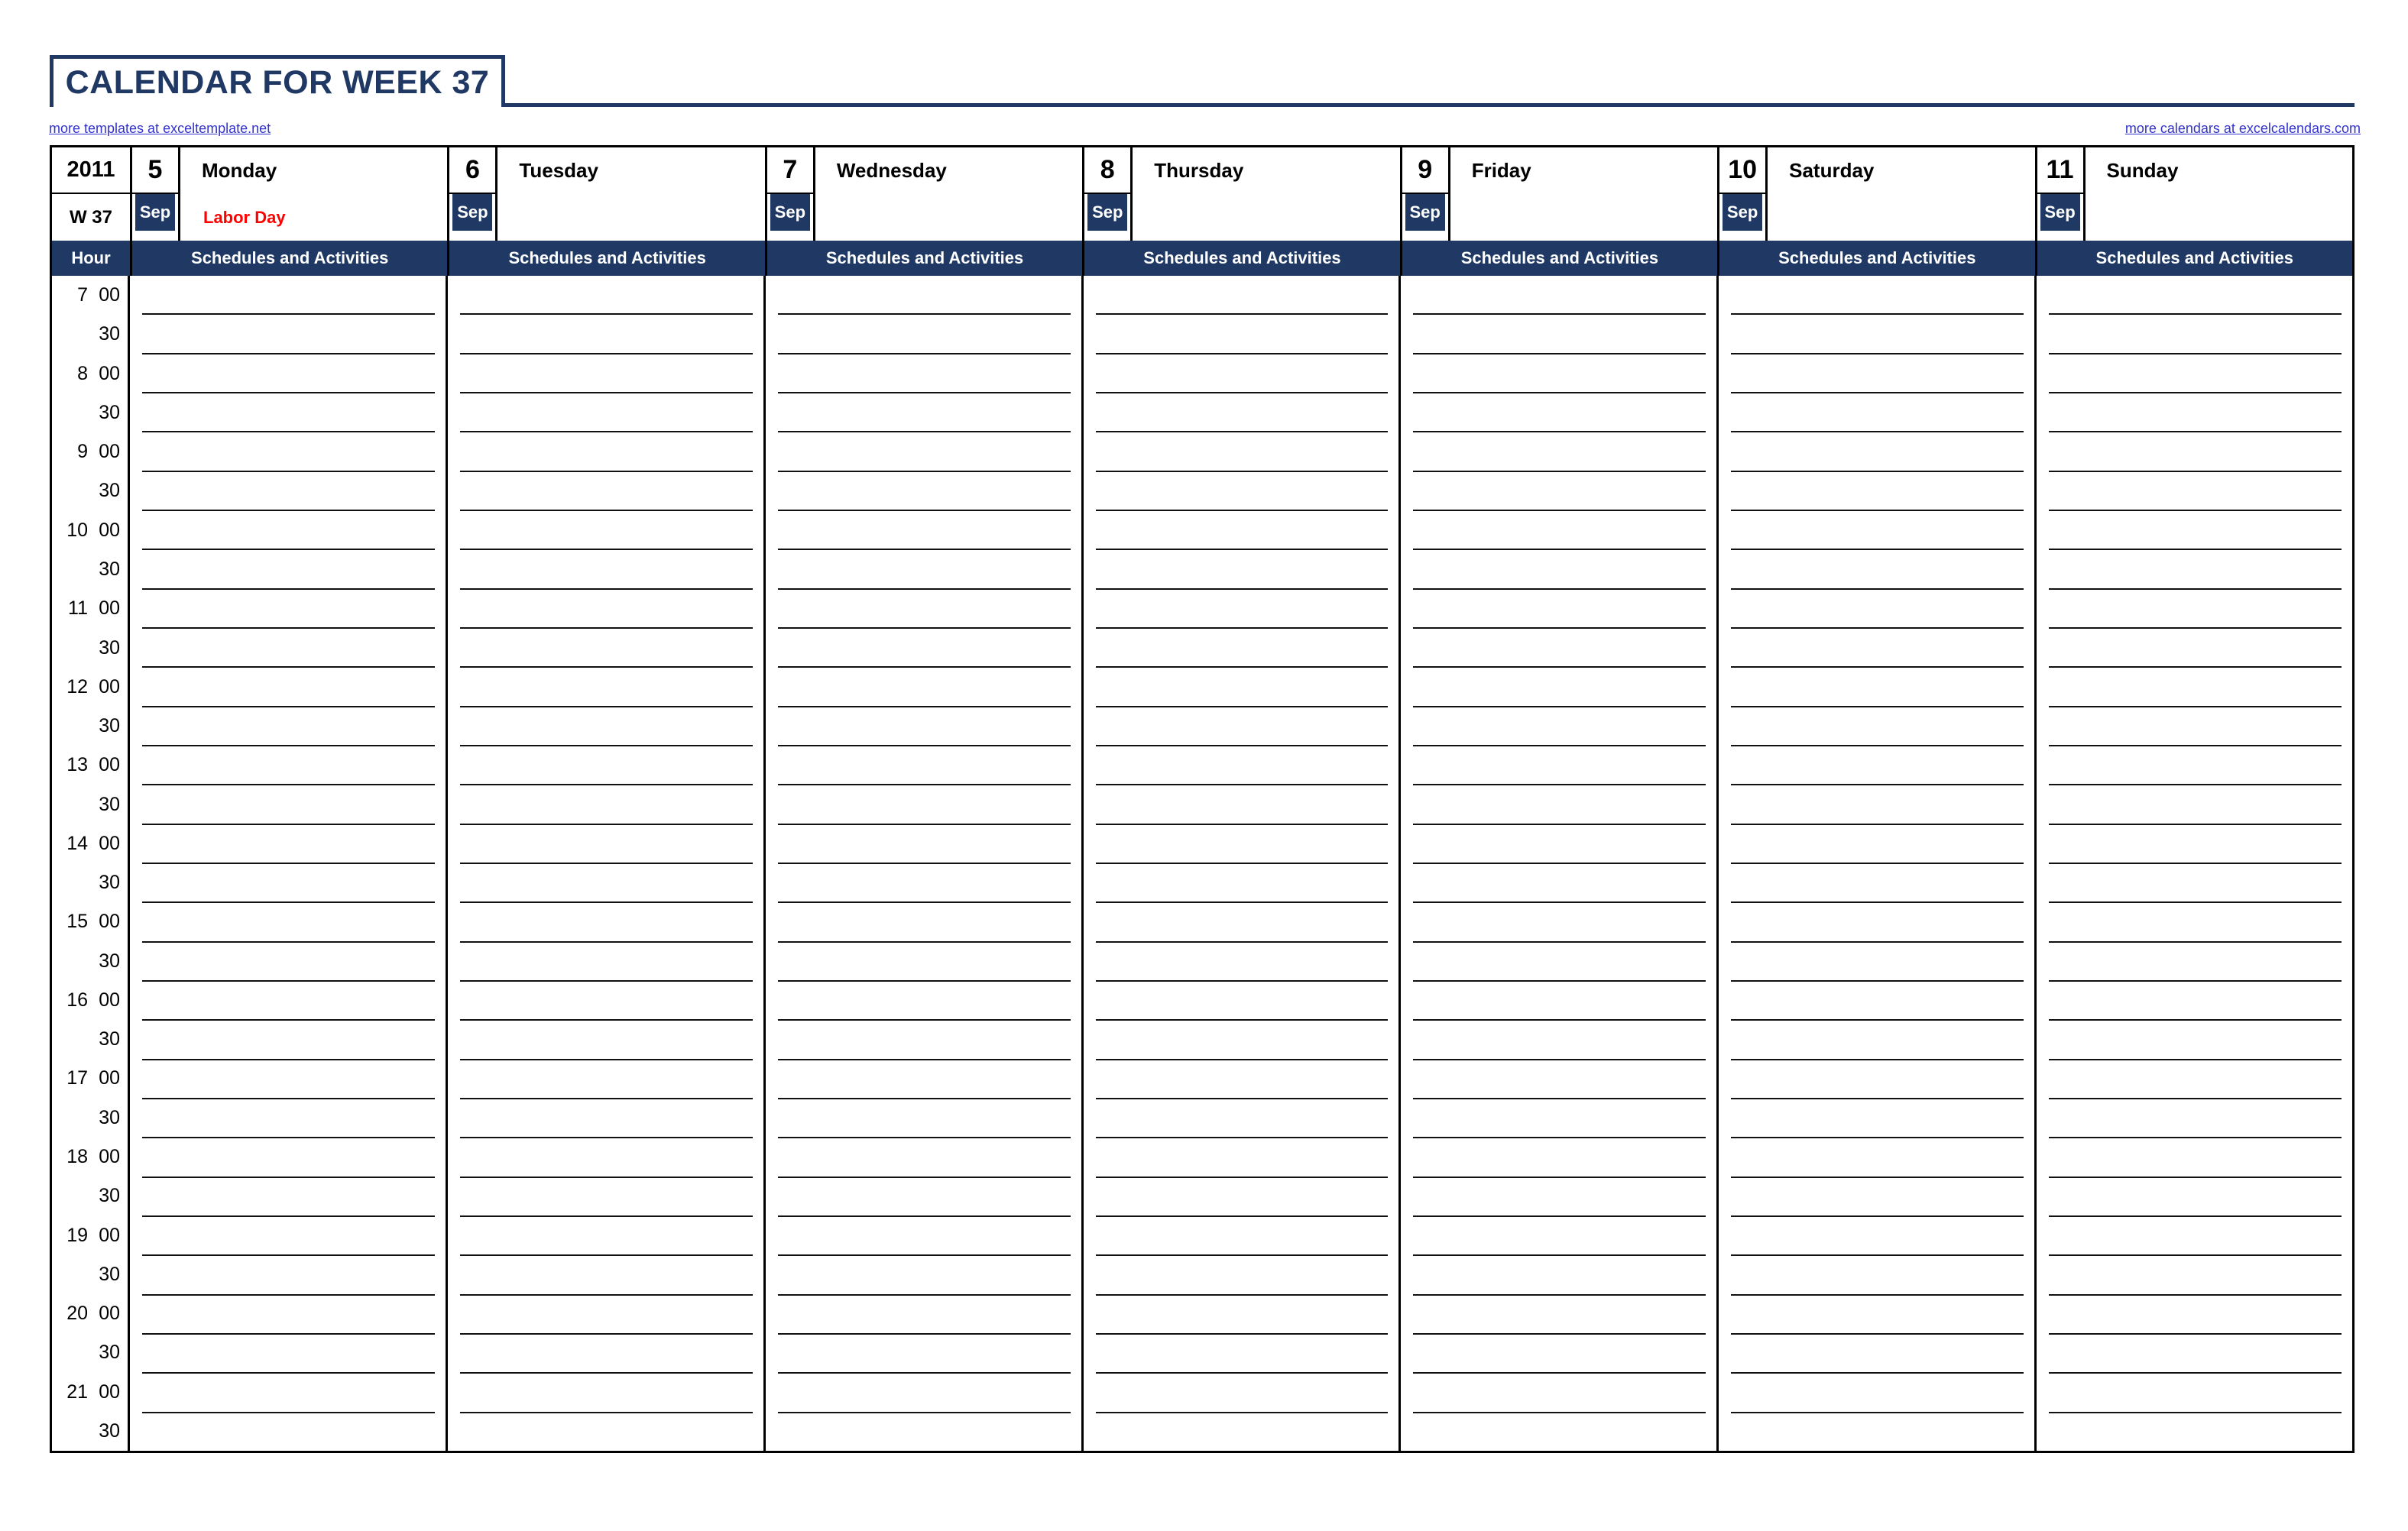  Describe the element at coordinates (925, 863) in the screenshot. I see `day-column-wednesday` at that location.